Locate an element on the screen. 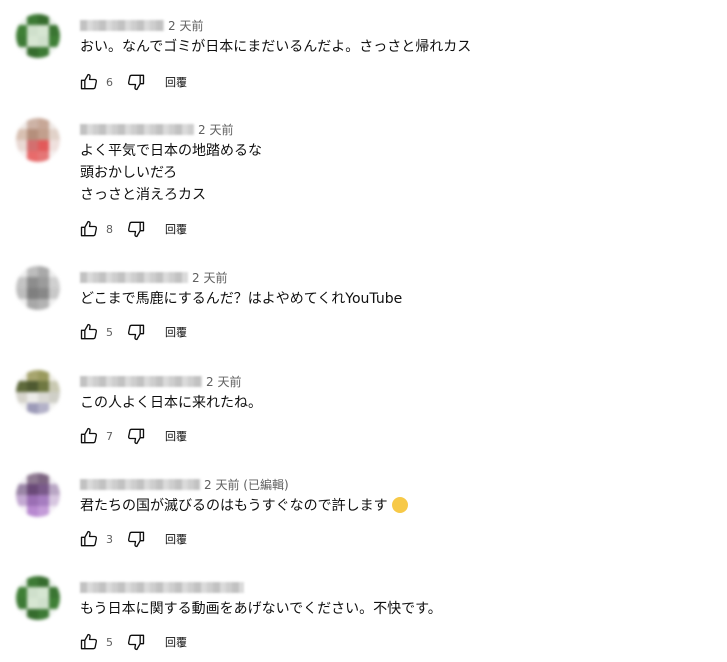 This screenshot has height=662, width=727. like-count: 5 is located at coordinates (109, 332).